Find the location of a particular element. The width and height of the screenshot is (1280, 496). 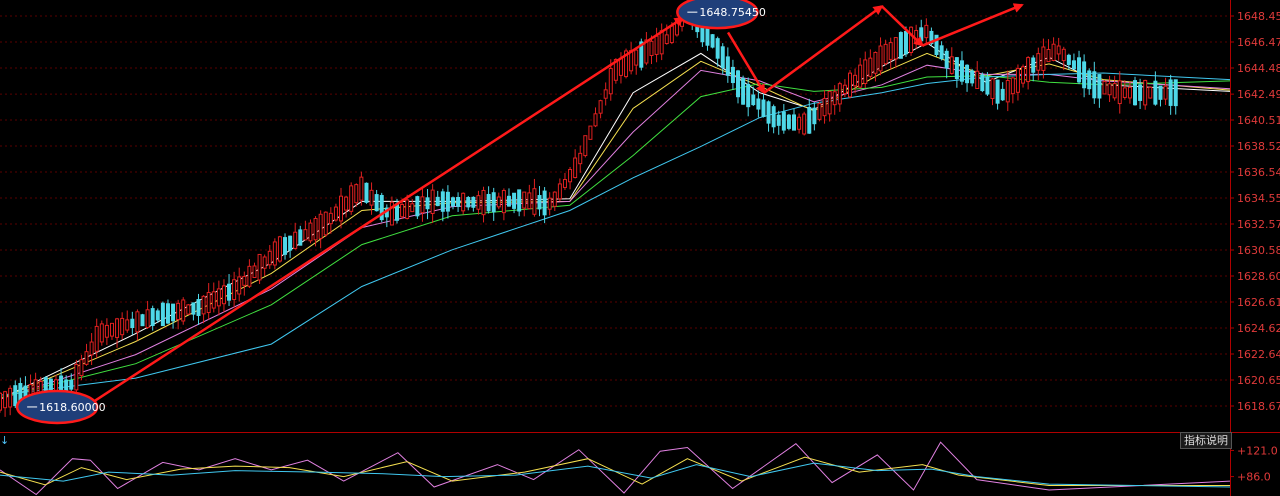

y-tick-label: 1618.673 is located at coordinates (1258, 406).